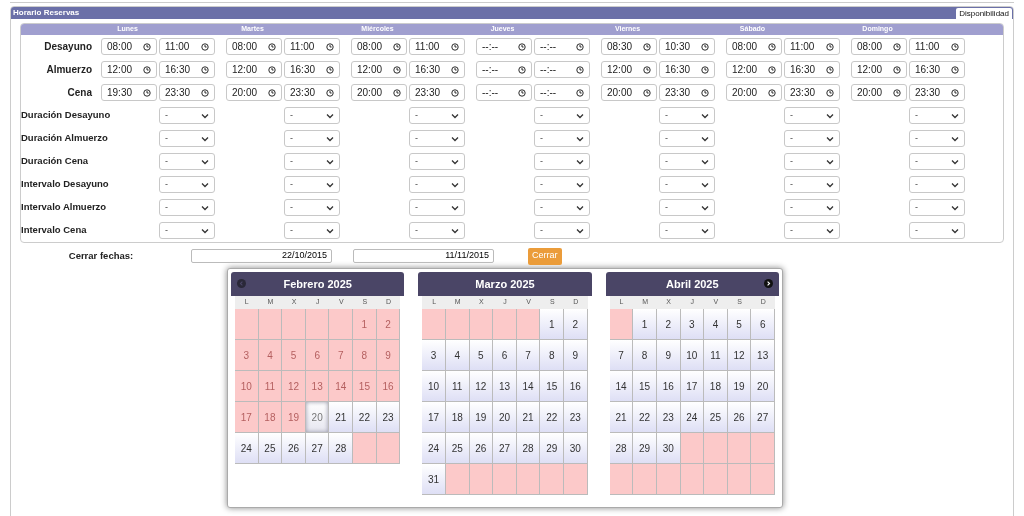  Describe the element at coordinates (423, 256) in the screenshot. I see `date-field: 11/11/2015` at that location.